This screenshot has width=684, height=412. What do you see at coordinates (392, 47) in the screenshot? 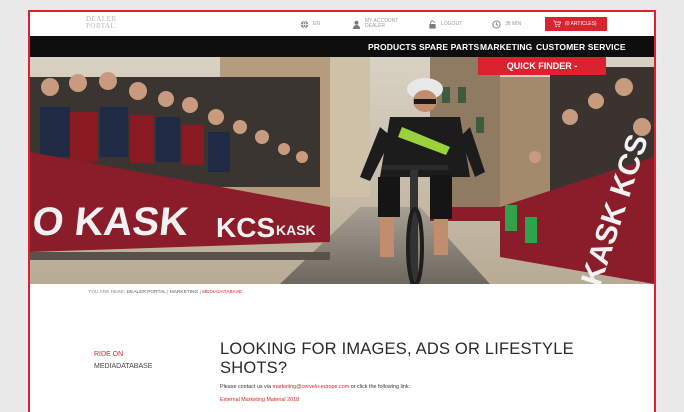
I see `nav-products: PRODUCTS` at bounding box center [392, 47].